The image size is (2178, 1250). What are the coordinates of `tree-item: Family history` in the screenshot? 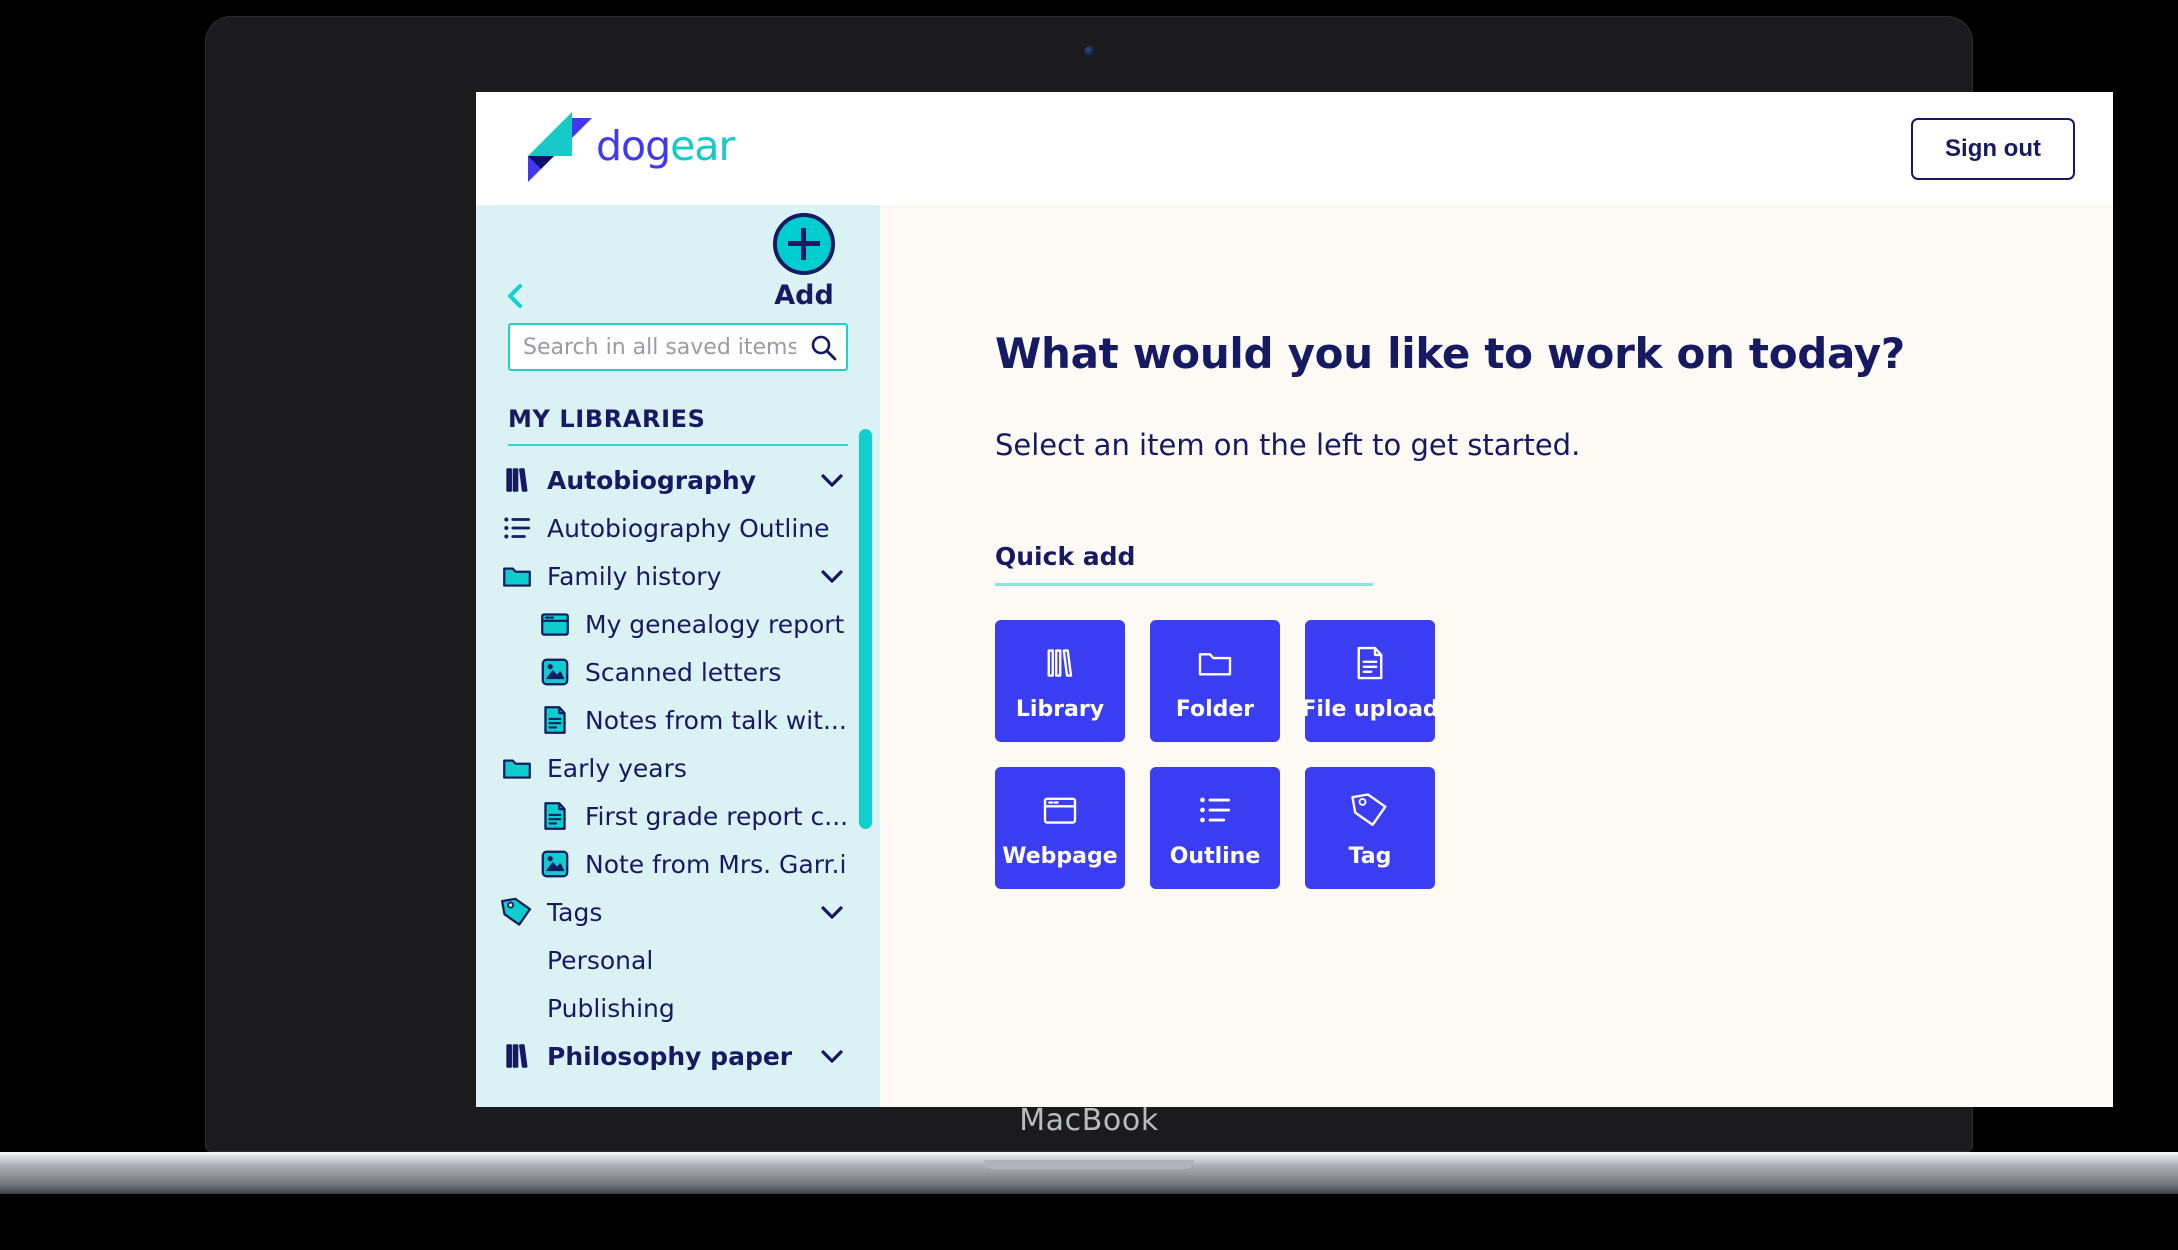 It's located at (678, 576).